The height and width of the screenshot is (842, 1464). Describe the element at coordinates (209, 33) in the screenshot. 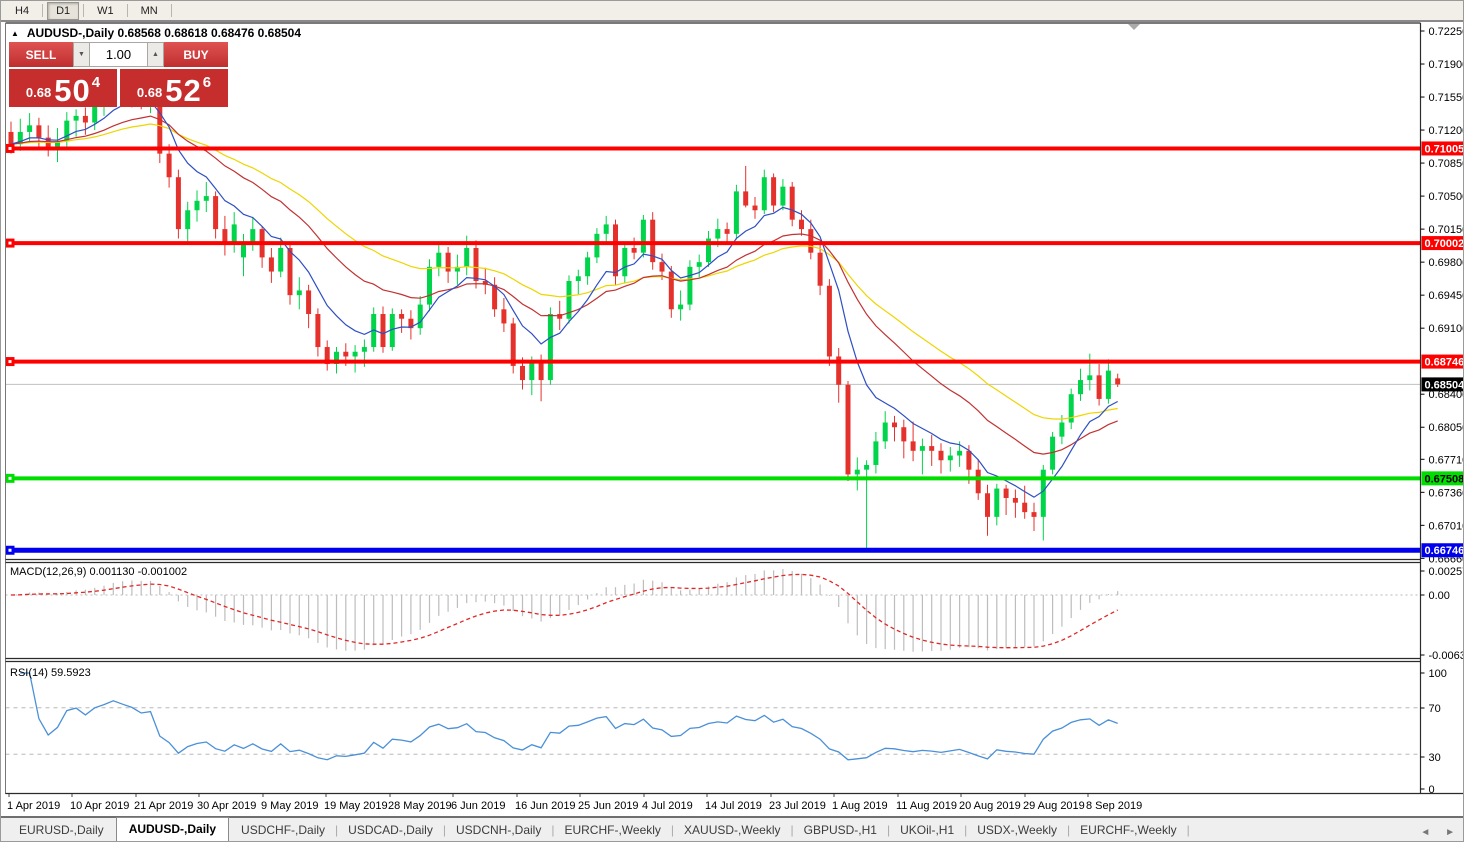

I see `chart-ohlc-values: 0.68568 0.68618 0.68476 0.68504` at that location.